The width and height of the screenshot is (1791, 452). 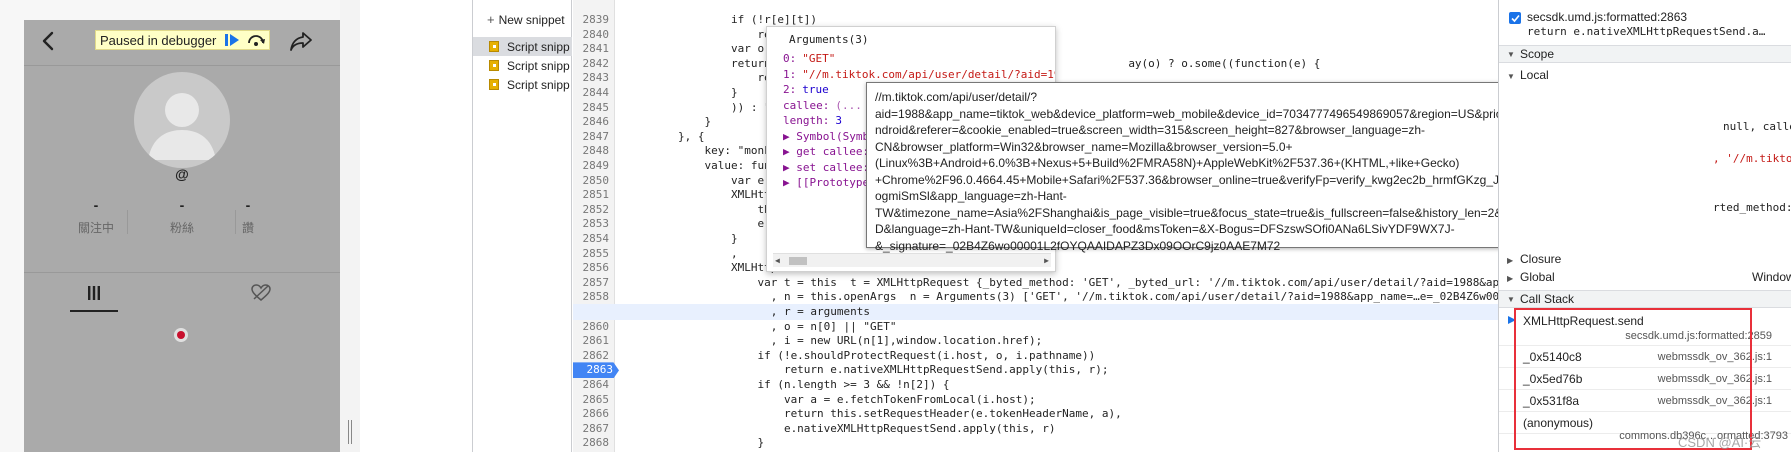 I want to click on global-scope-row: ▶ Global, so click(x=1531, y=277).